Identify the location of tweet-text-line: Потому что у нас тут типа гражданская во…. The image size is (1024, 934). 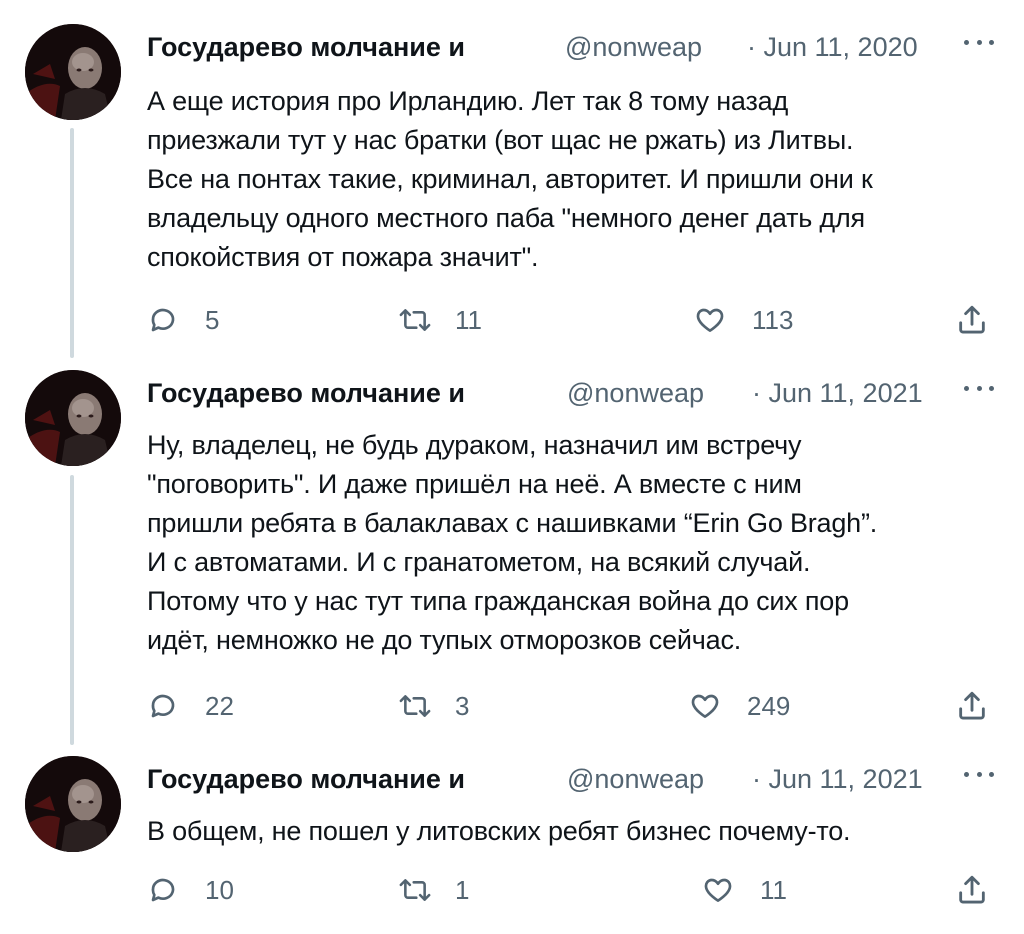
(498, 601).